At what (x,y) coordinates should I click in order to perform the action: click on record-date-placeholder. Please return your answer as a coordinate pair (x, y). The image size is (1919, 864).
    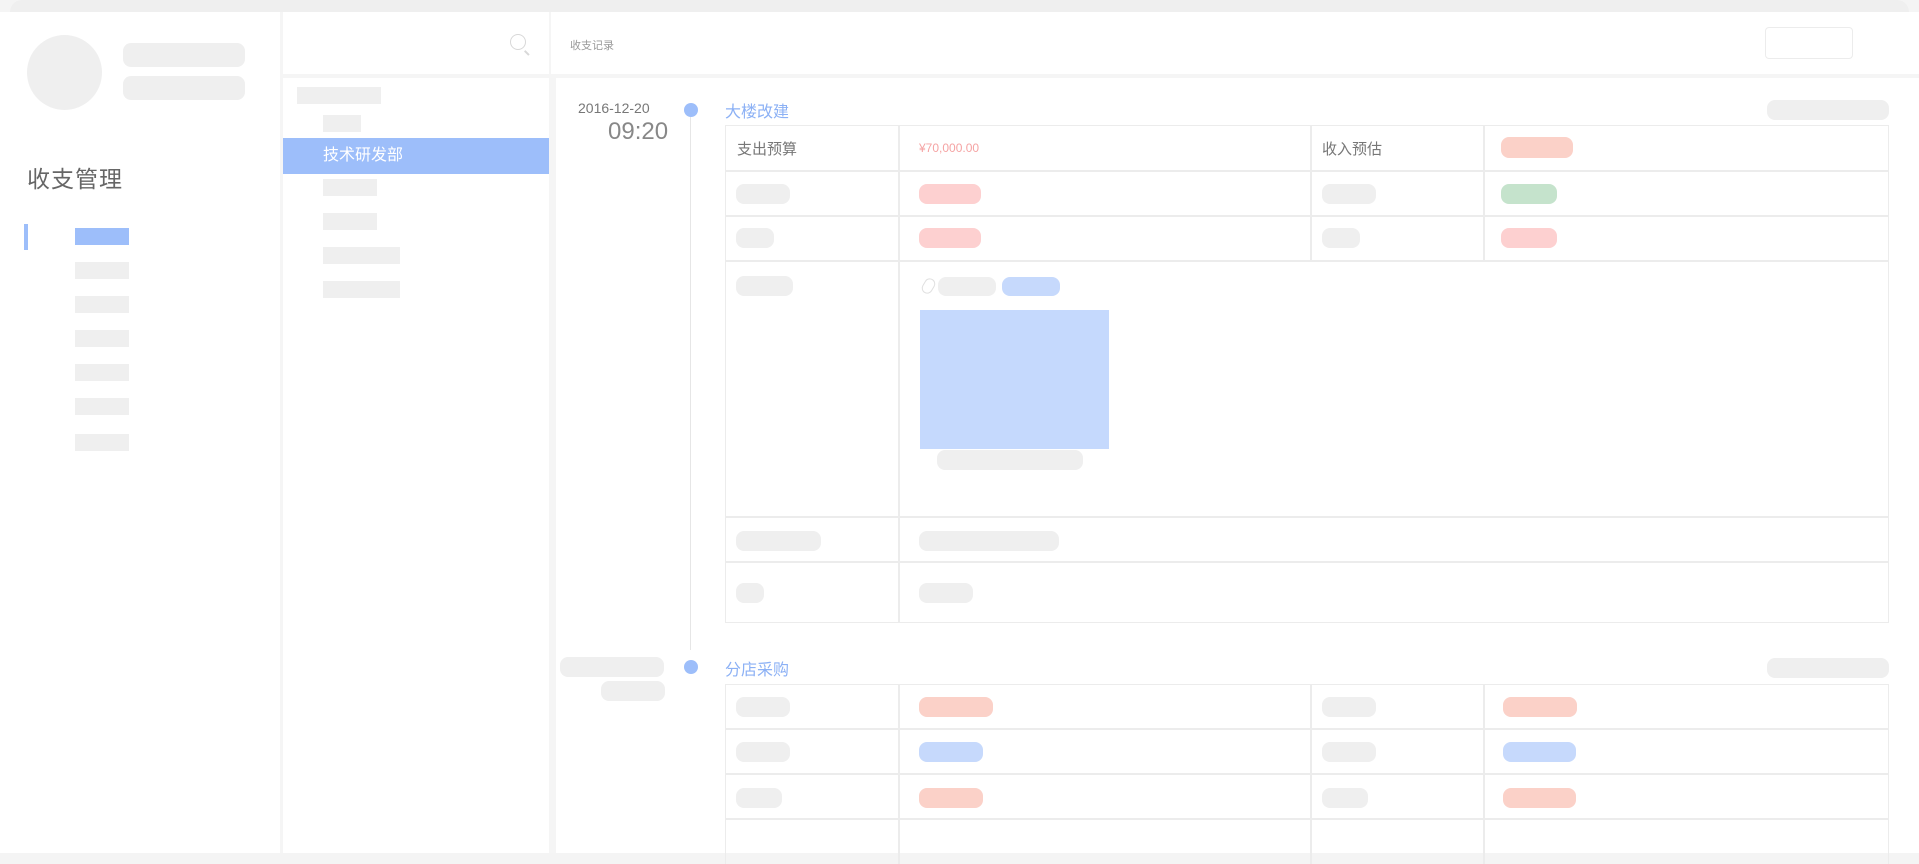
    Looking at the image, I should click on (612, 667).